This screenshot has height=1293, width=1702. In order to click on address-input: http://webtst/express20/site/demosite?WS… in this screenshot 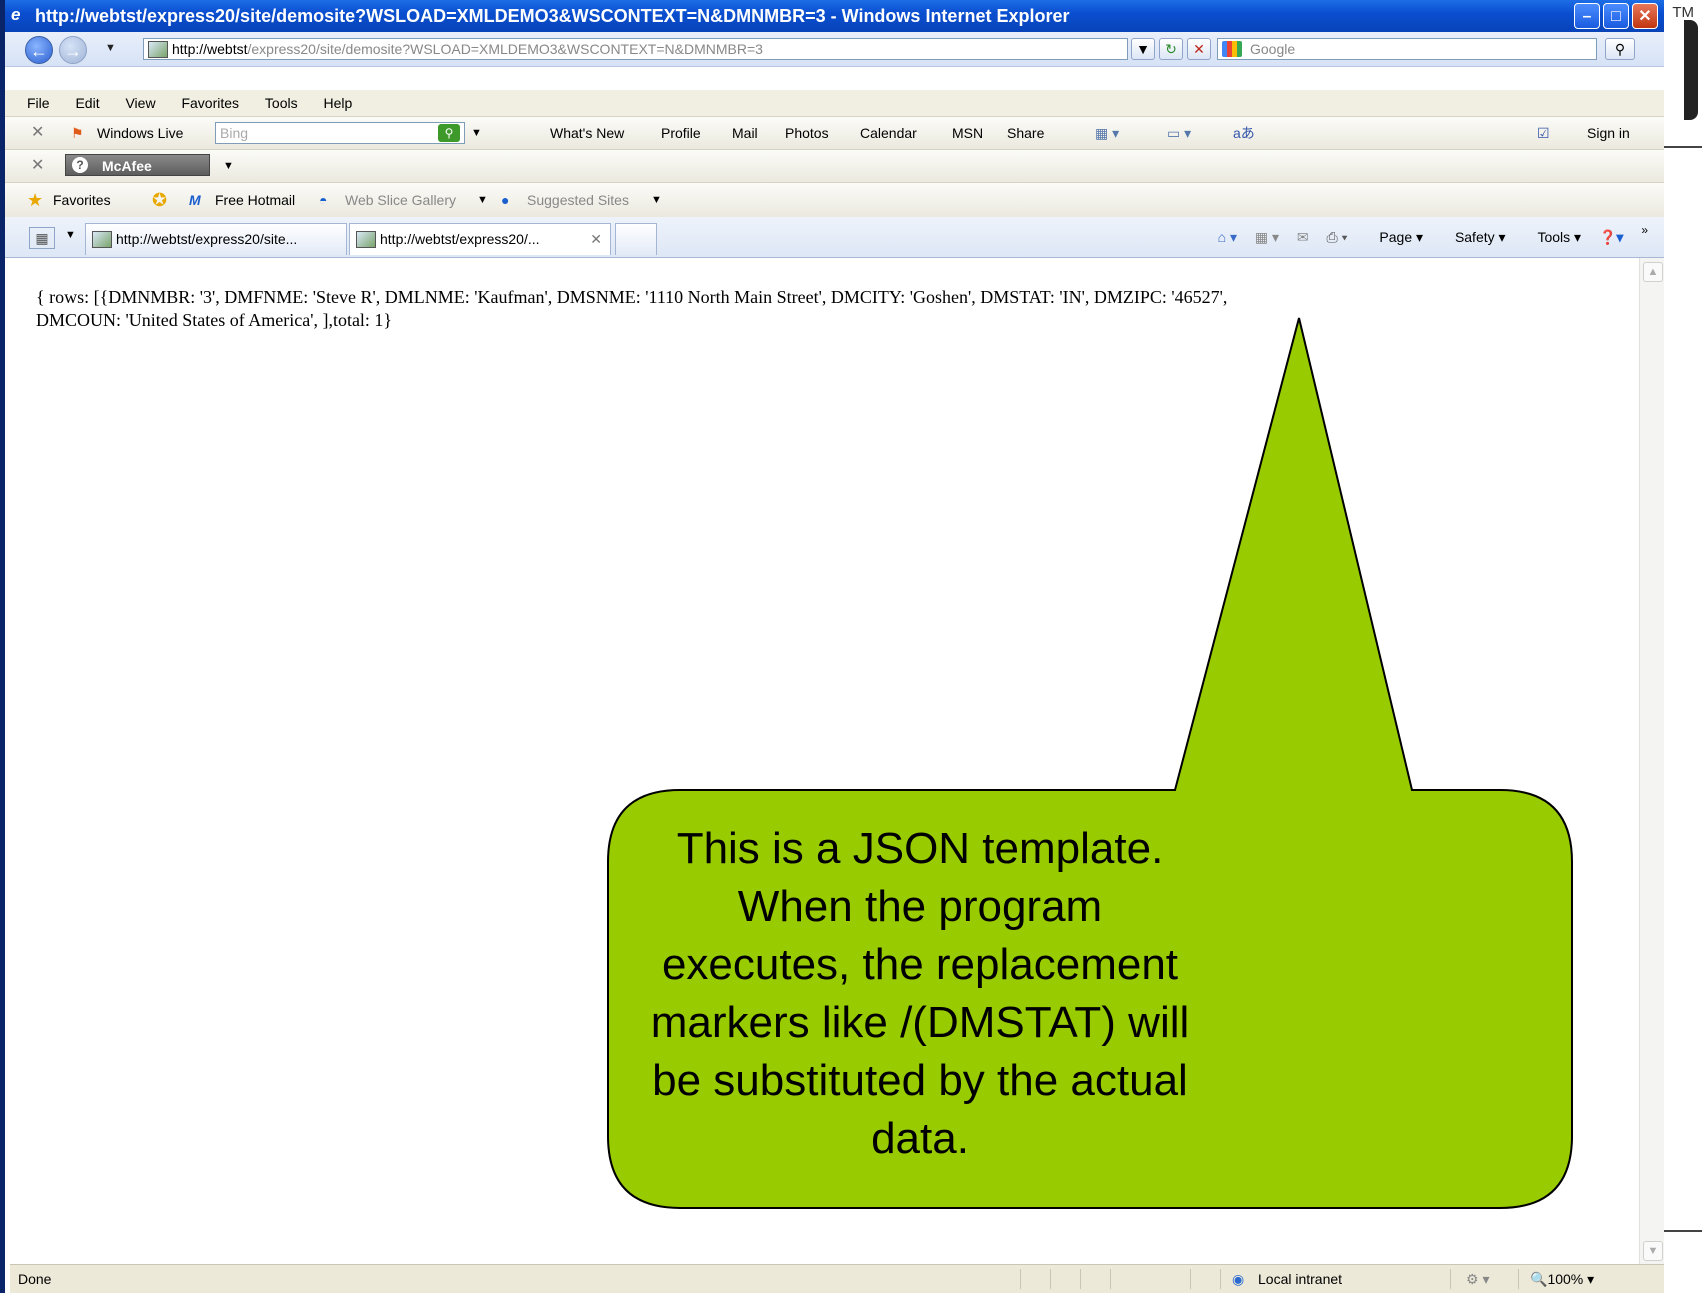, I will do `click(635, 49)`.